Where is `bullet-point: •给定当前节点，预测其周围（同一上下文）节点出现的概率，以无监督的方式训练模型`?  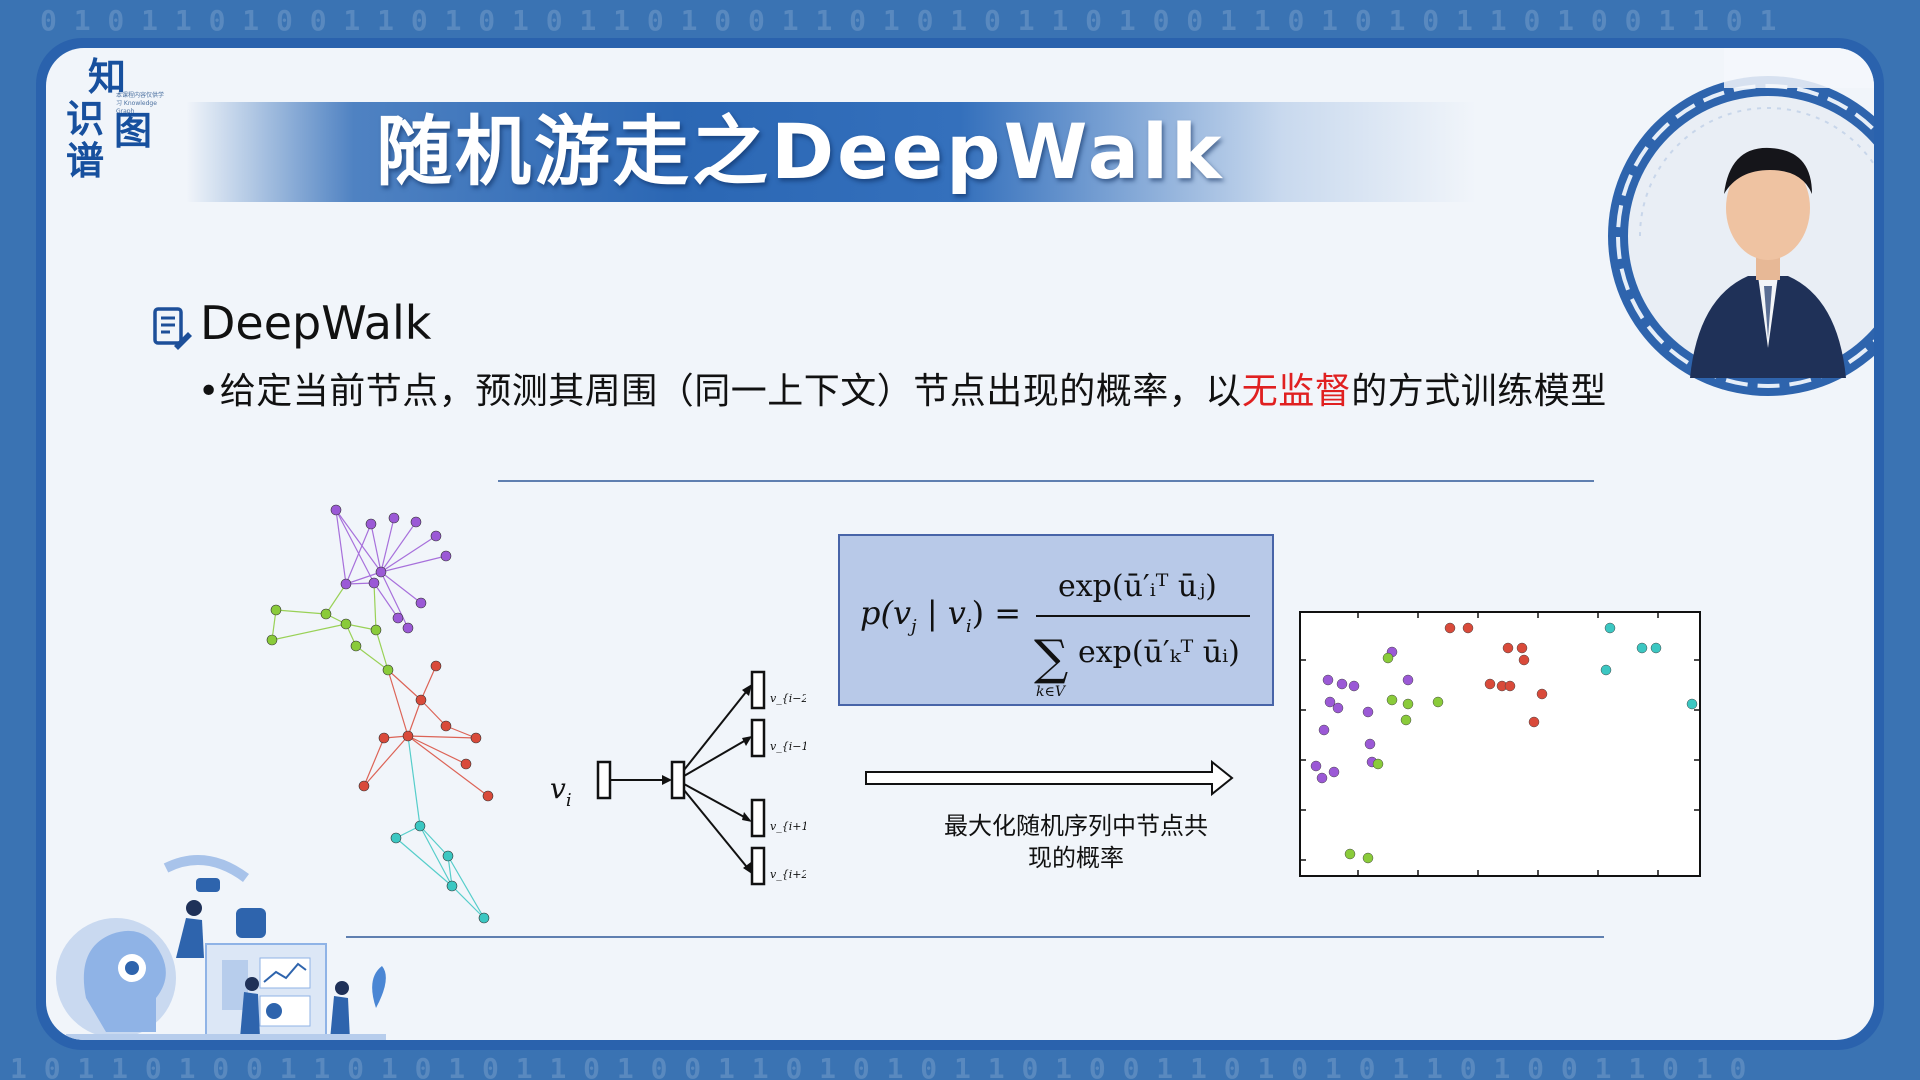 bullet-point: •给定当前节点，预测其周围（同一上下文）节点出现的概率，以无监督的方式训练模型 is located at coordinates (902, 388).